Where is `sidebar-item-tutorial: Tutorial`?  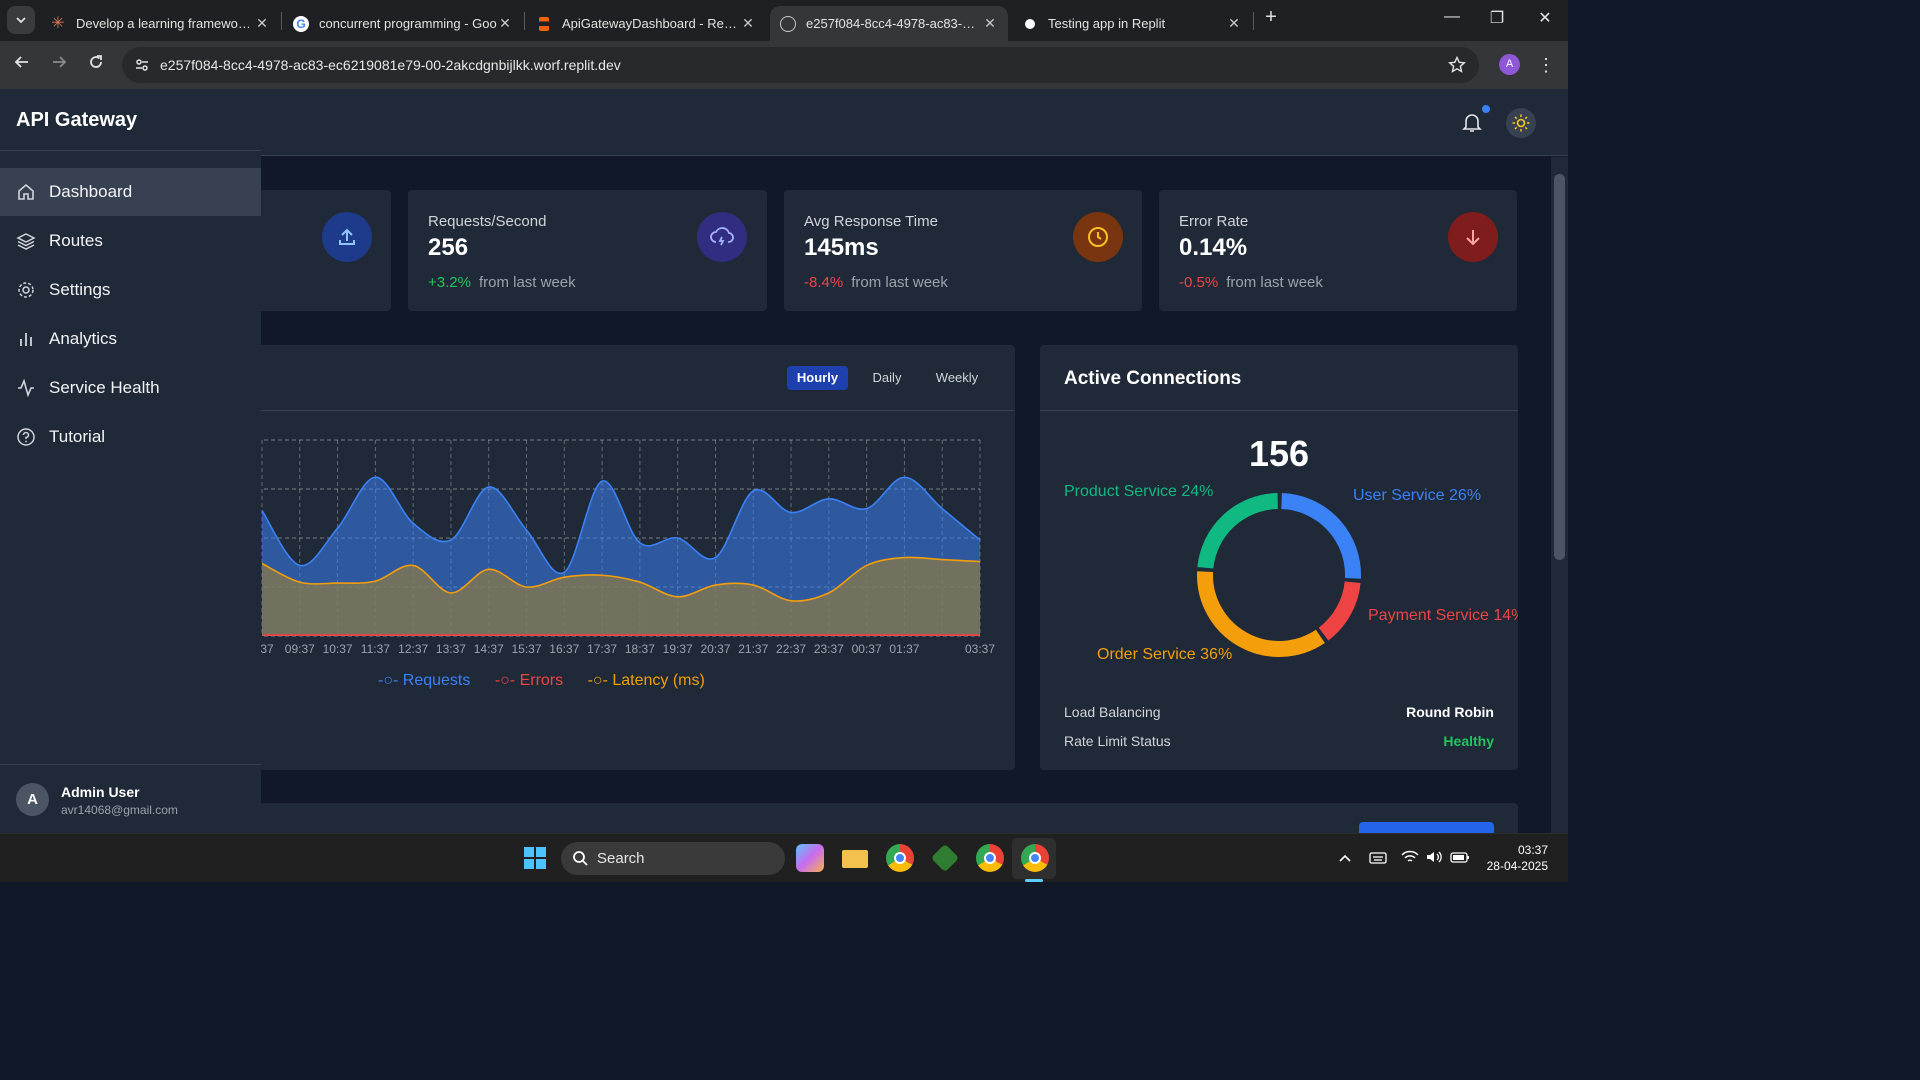
sidebar-item-tutorial: Tutorial is located at coordinates (130, 437).